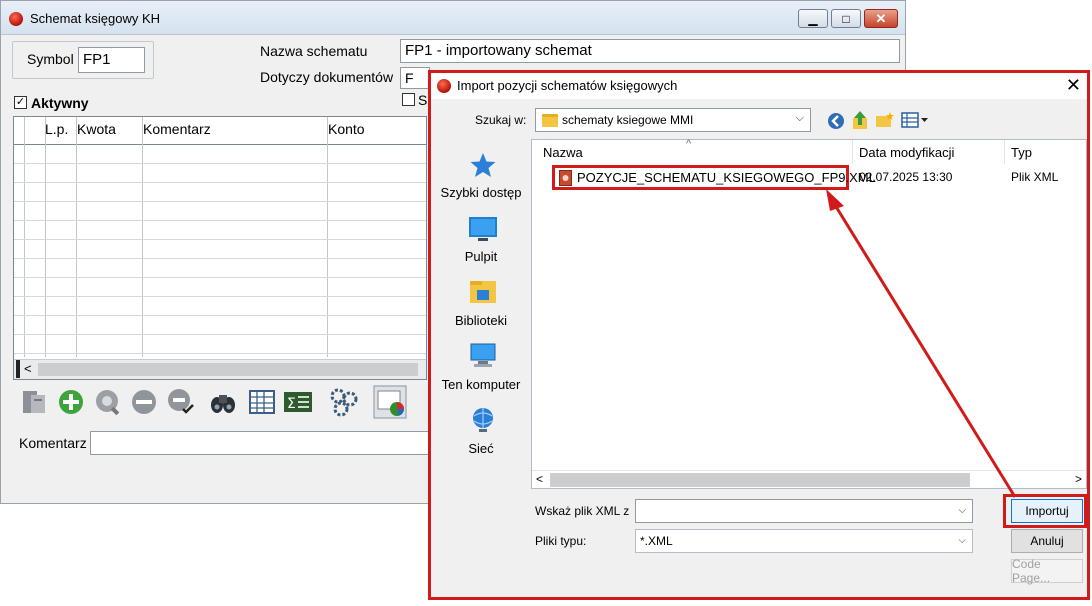  What do you see at coordinates (390, 402) in the screenshot?
I see `chart-icon` at bounding box center [390, 402].